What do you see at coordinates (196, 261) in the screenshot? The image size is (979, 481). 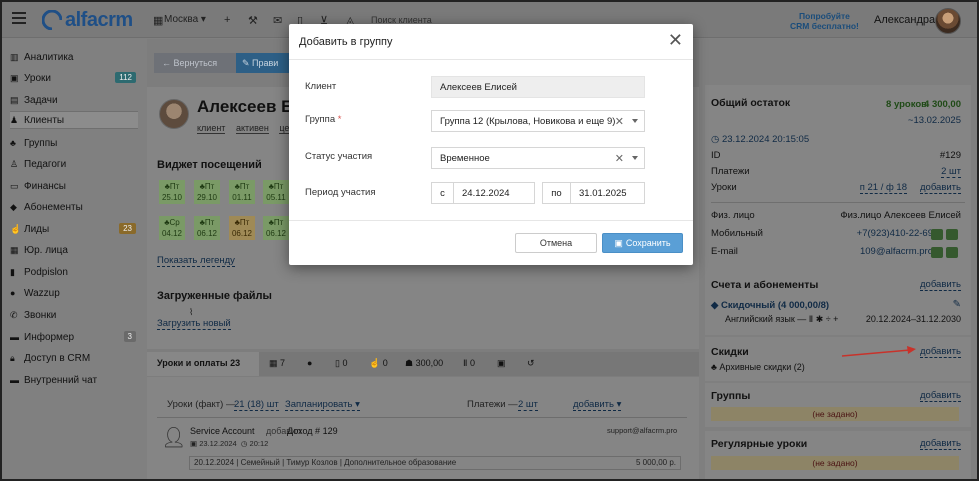 I see `show-legend-link: Показать легенду` at bounding box center [196, 261].